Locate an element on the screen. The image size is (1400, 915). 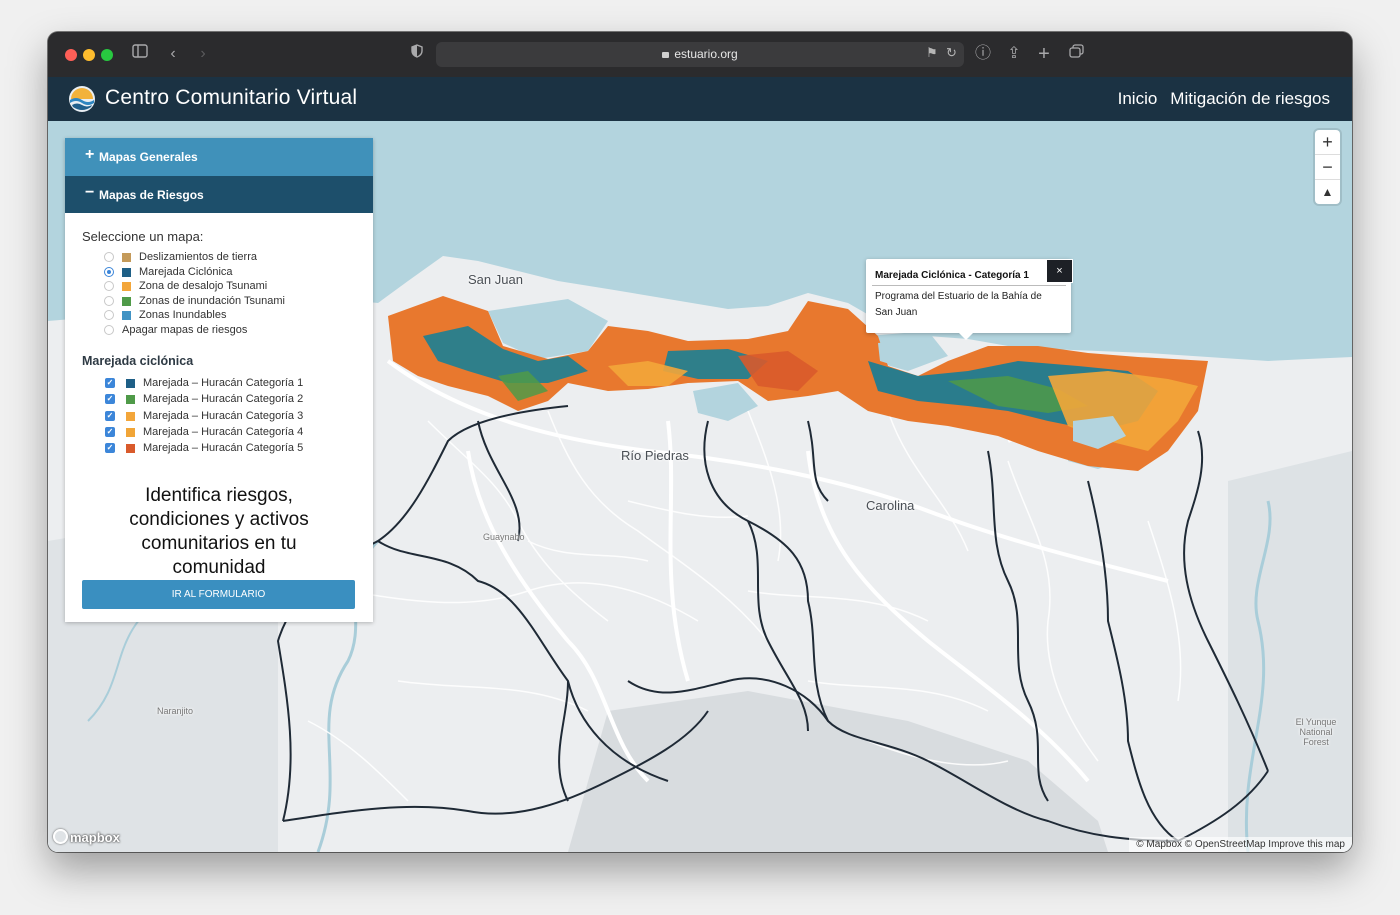
map-option-inundacion-tsunami: Zonas de inundación Tsunami is located at coordinates (194, 301).